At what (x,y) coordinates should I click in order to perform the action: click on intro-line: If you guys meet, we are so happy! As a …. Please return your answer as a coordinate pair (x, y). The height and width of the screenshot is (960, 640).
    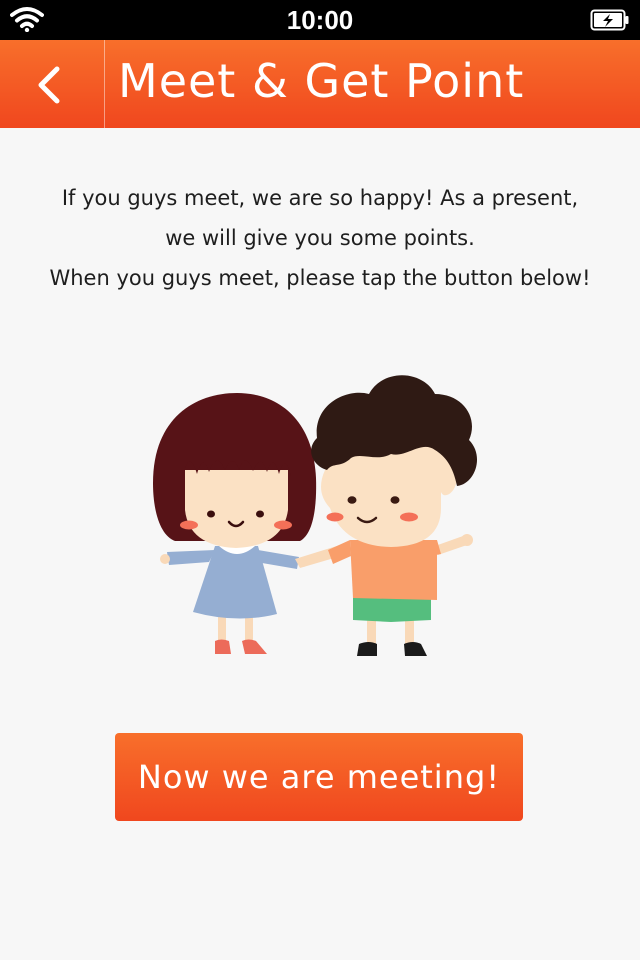
    Looking at the image, I should click on (320, 198).